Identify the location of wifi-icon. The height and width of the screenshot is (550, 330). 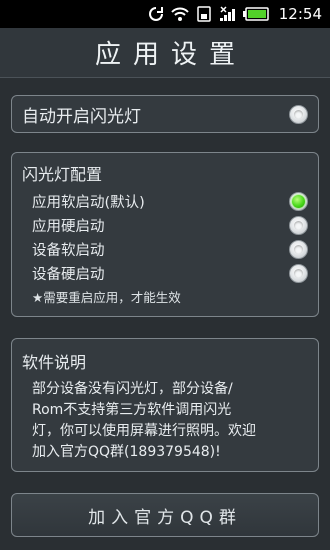
(180, 14).